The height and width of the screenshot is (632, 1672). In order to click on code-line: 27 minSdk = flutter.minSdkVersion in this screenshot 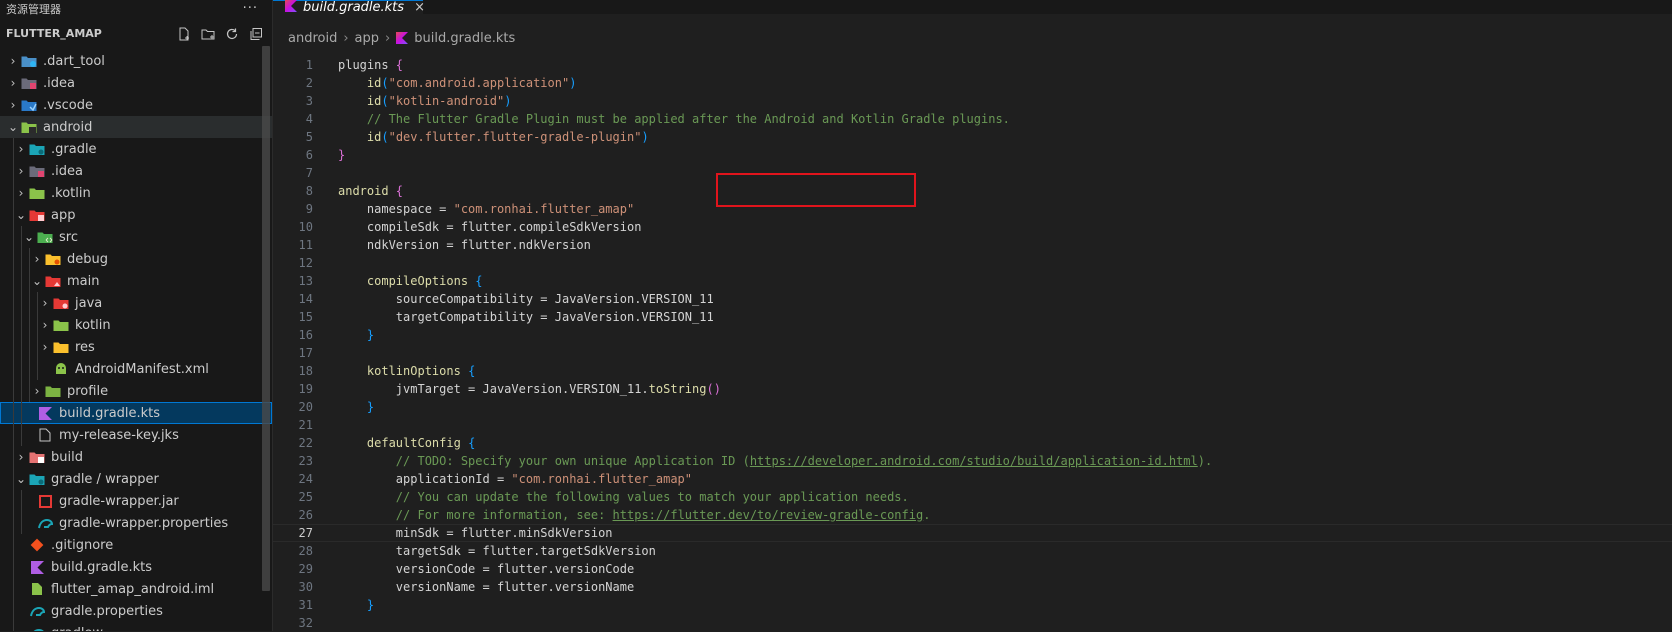, I will do `click(972, 533)`.